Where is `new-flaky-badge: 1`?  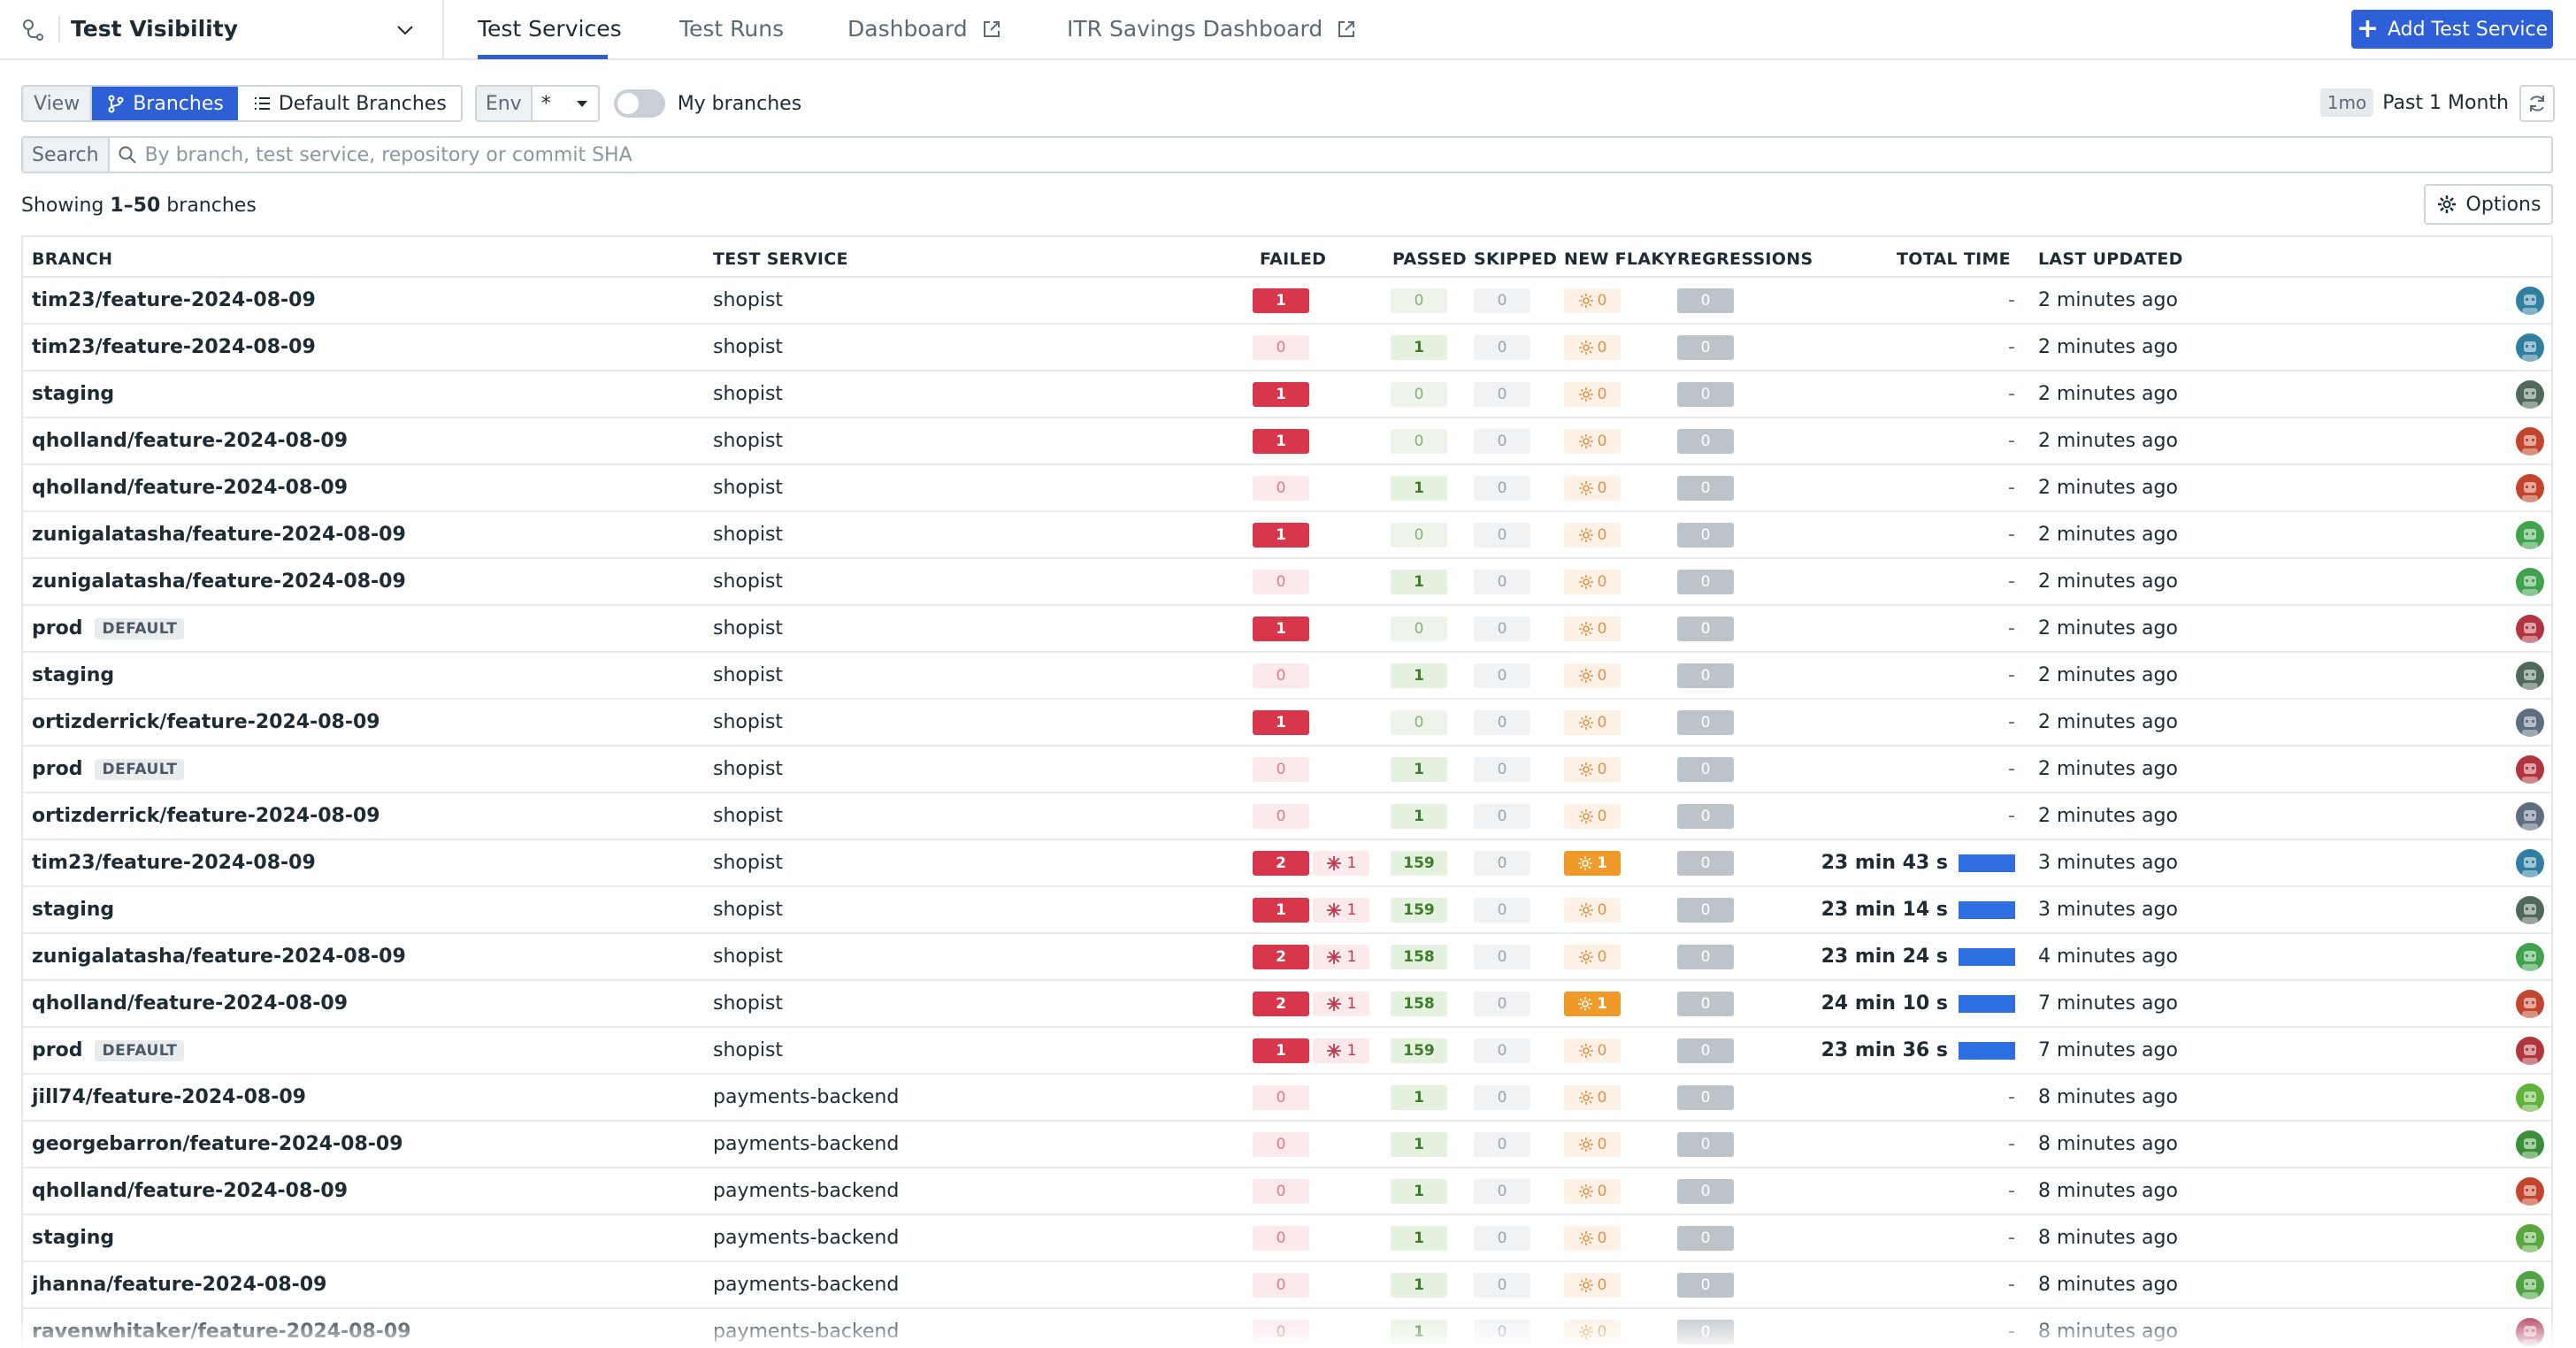
new-flaky-badge: 1 is located at coordinates (1592, 1003).